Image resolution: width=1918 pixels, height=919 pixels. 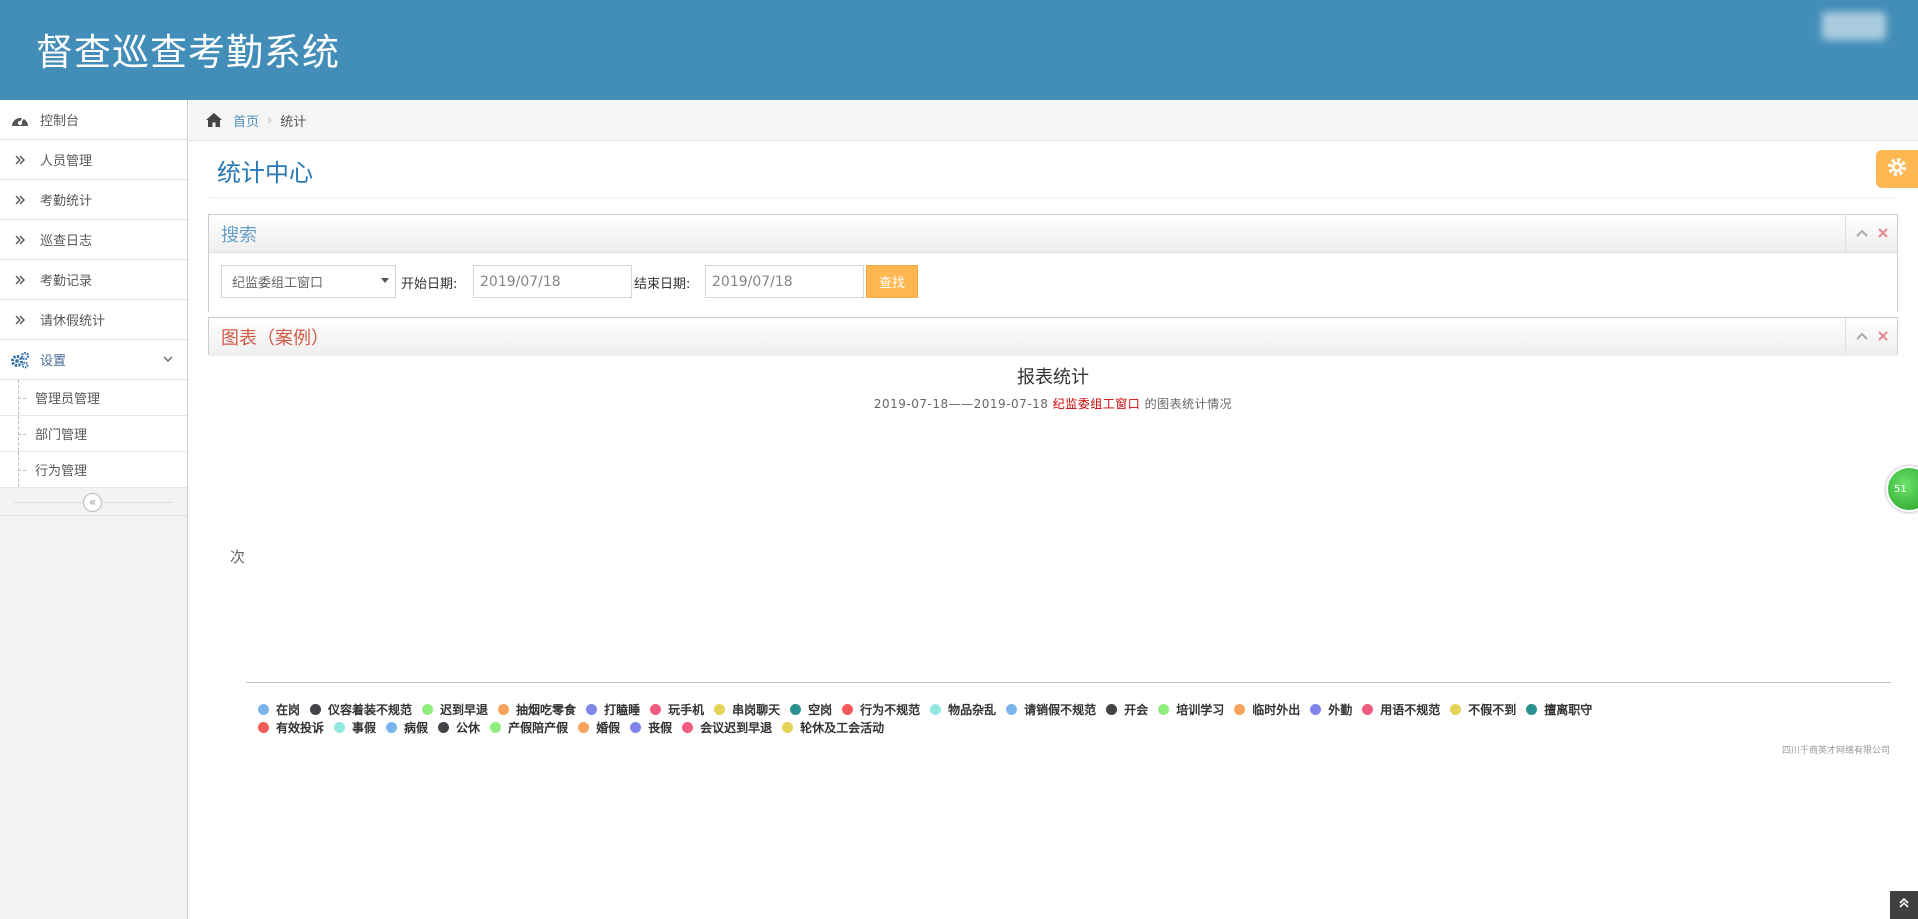 I want to click on chart-subtitle-suffix: 的图表统计情况, so click(x=1188, y=404).